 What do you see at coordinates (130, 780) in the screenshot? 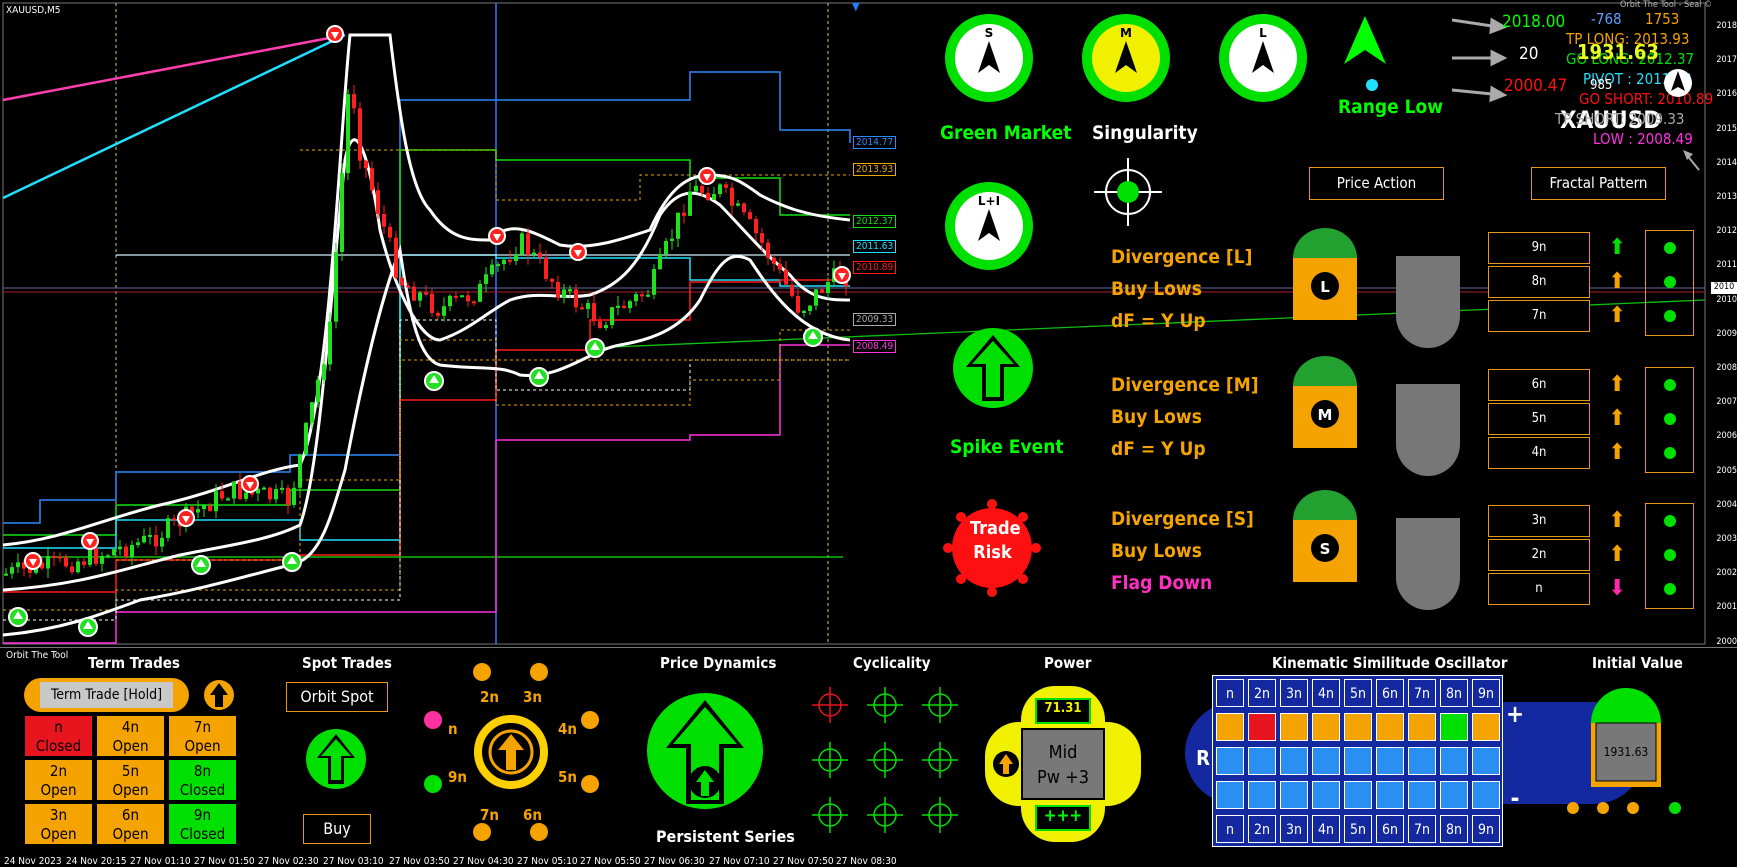
I see `term-cell: 5n Open` at bounding box center [130, 780].